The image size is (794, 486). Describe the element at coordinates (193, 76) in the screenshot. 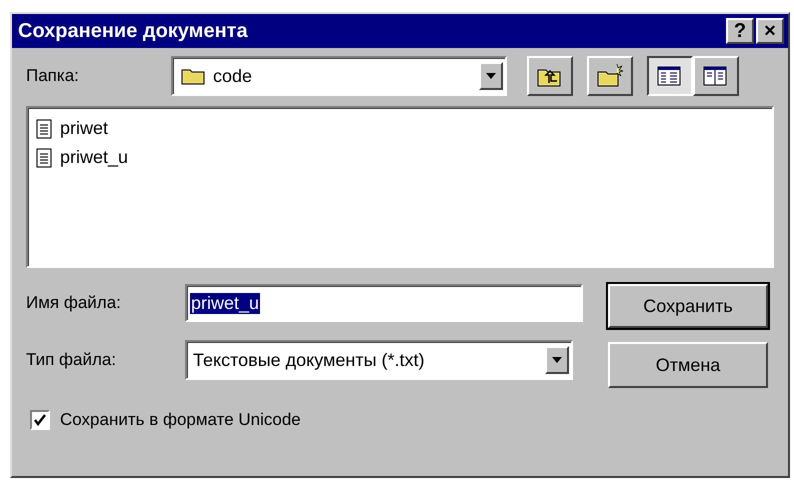

I see `folder-icon` at that location.